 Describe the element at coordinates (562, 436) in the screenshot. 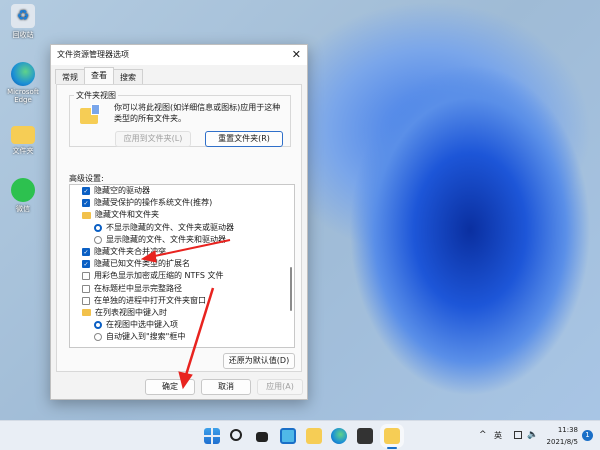

I see `clock: 11:38 2021/8/5` at that location.